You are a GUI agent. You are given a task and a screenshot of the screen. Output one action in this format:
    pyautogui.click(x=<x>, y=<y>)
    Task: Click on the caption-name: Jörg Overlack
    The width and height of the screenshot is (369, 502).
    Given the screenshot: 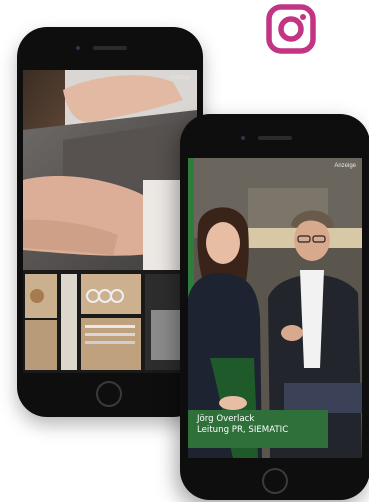 What is the action you would take?
    pyautogui.click(x=226, y=419)
    